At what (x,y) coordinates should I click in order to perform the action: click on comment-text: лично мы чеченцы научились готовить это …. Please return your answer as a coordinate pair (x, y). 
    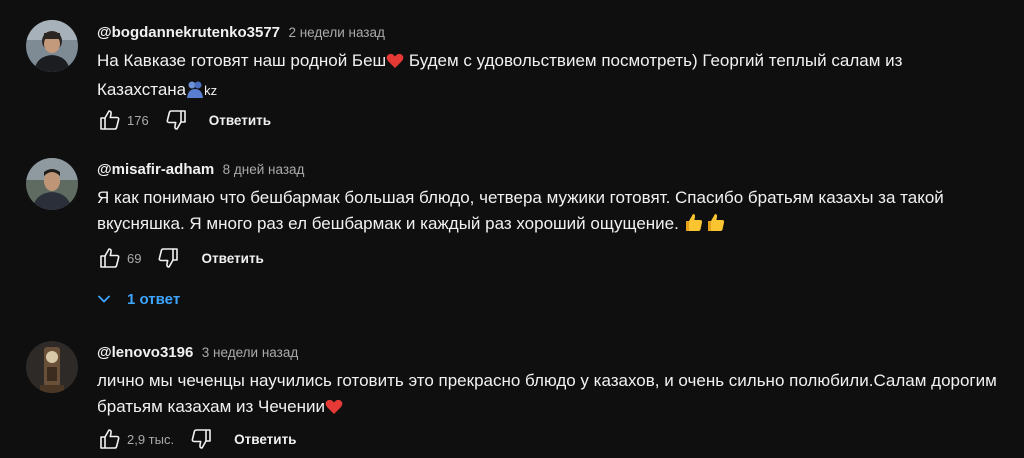
    Looking at the image, I should click on (550, 395).